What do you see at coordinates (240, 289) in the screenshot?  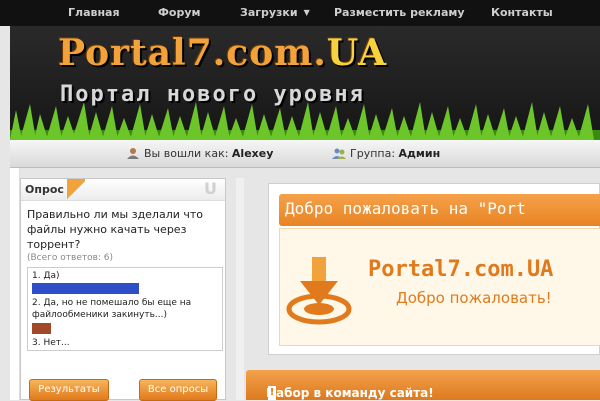 I see `column-gutter` at bounding box center [240, 289].